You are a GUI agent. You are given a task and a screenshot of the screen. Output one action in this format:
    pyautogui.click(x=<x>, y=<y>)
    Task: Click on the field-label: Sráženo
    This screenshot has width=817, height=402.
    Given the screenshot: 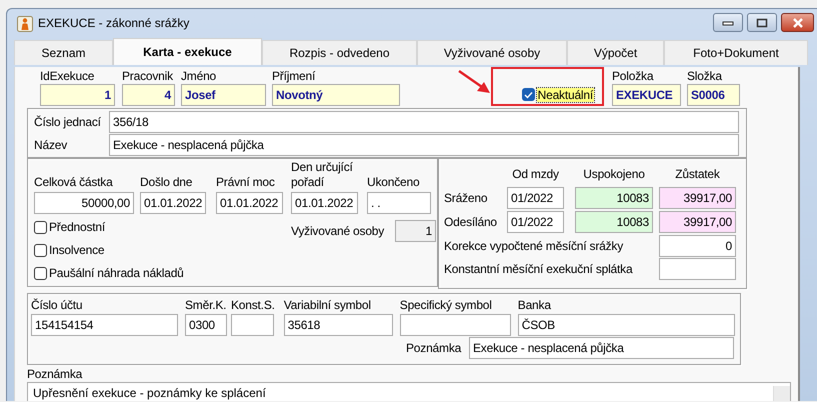 What is the action you would take?
    pyautogui.click(x=466, y=198)
    